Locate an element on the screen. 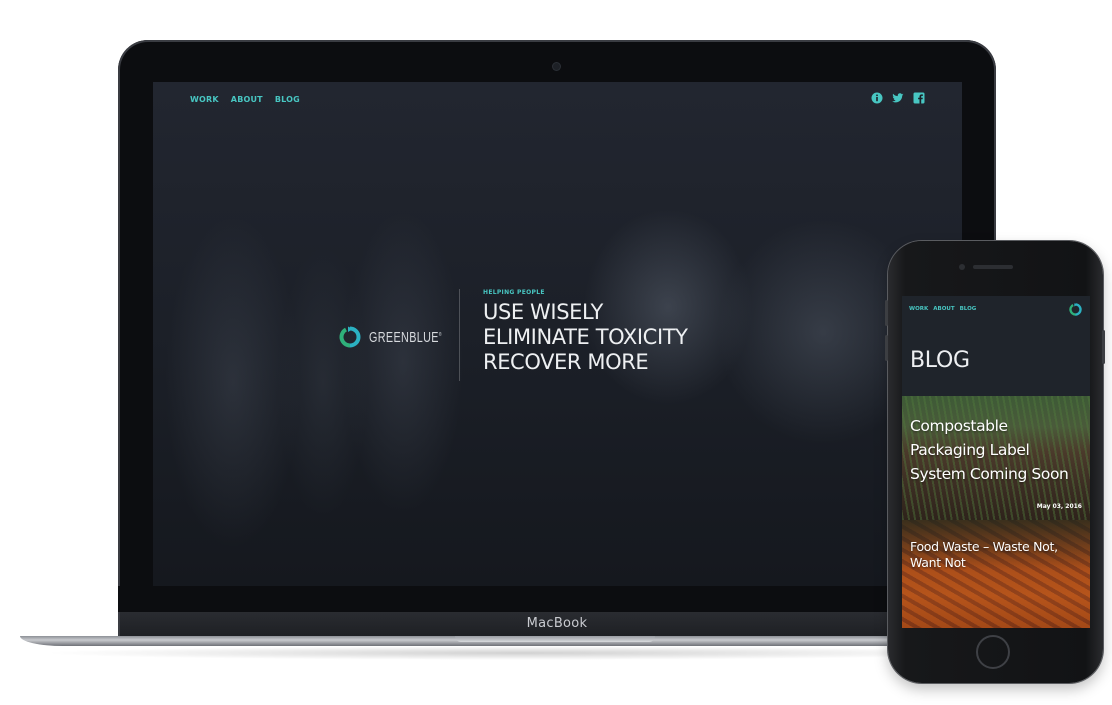 This screenshot has height=705, width=1112. twitter-icon is located at coordinates (898, 98).